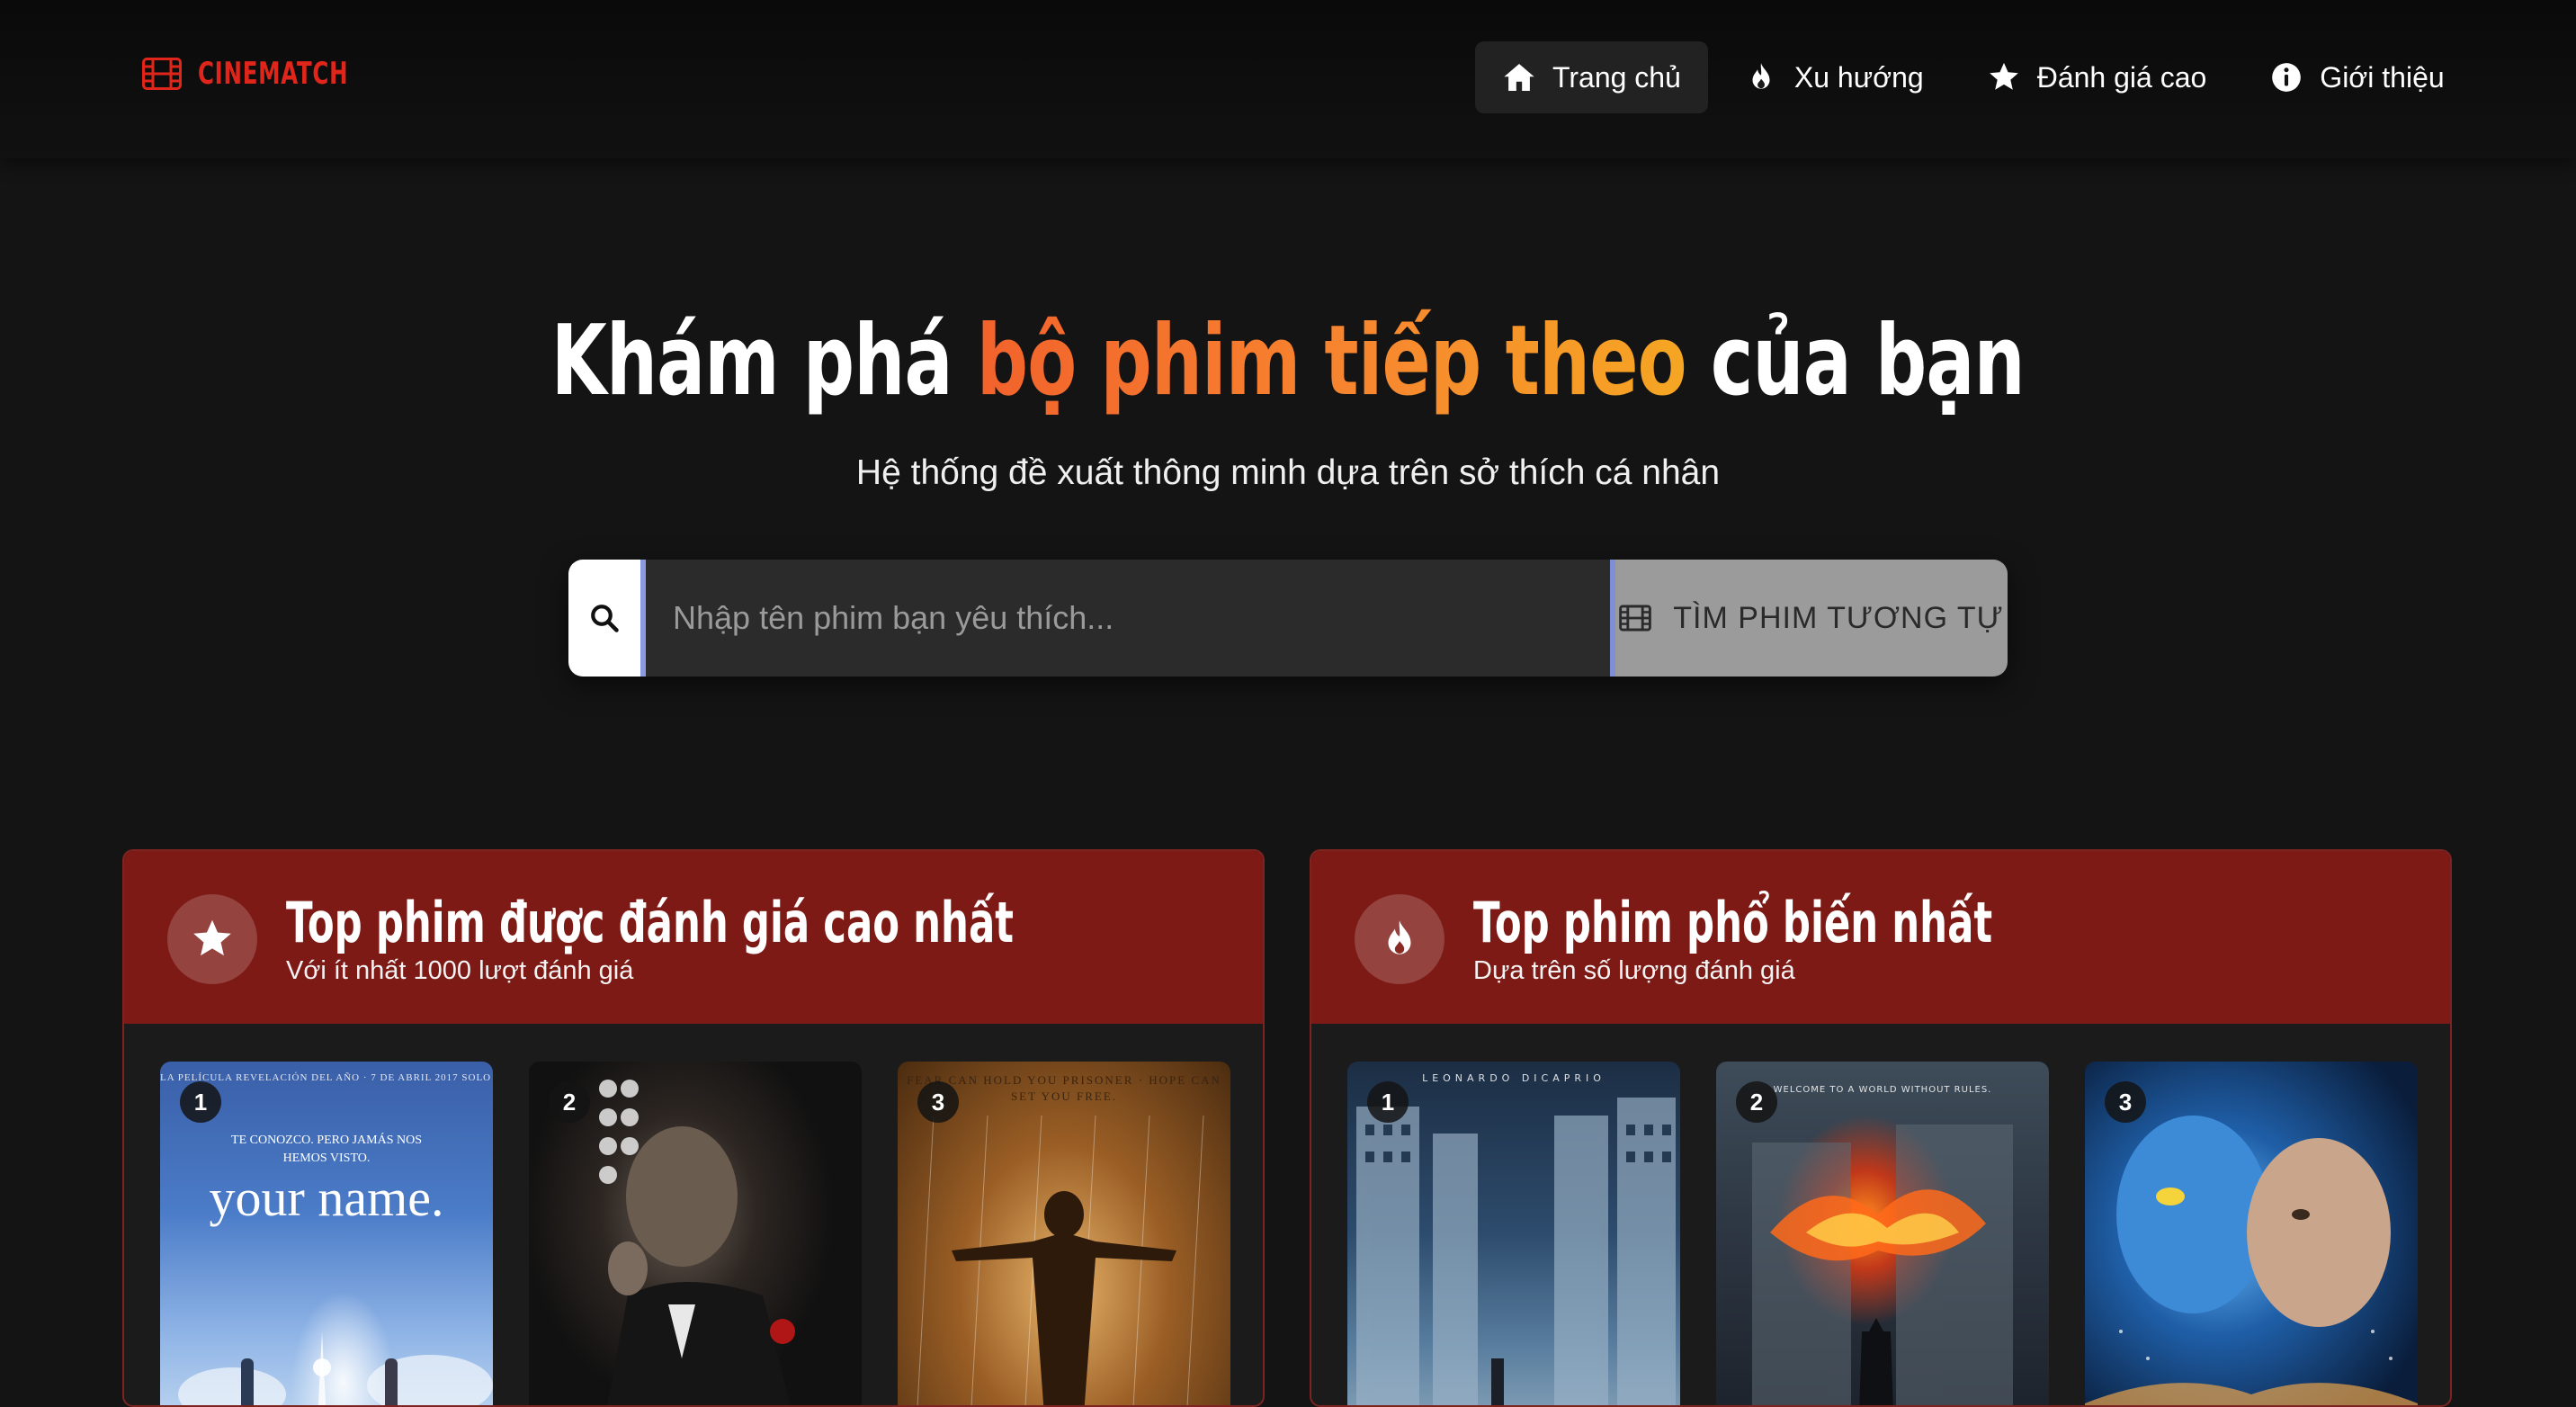 Image resolution: width=2576 pixels, height=1407 pixels. Describe the element at coordinates (1332, 361) in the screenshot. I see `hero-title-highlight: bộ phim tiếp theo` at that location.